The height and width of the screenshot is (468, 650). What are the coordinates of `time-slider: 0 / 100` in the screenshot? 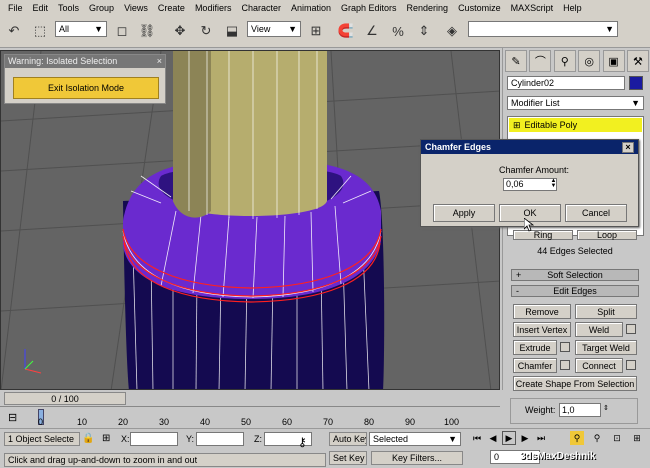 It's located at (65, 398).